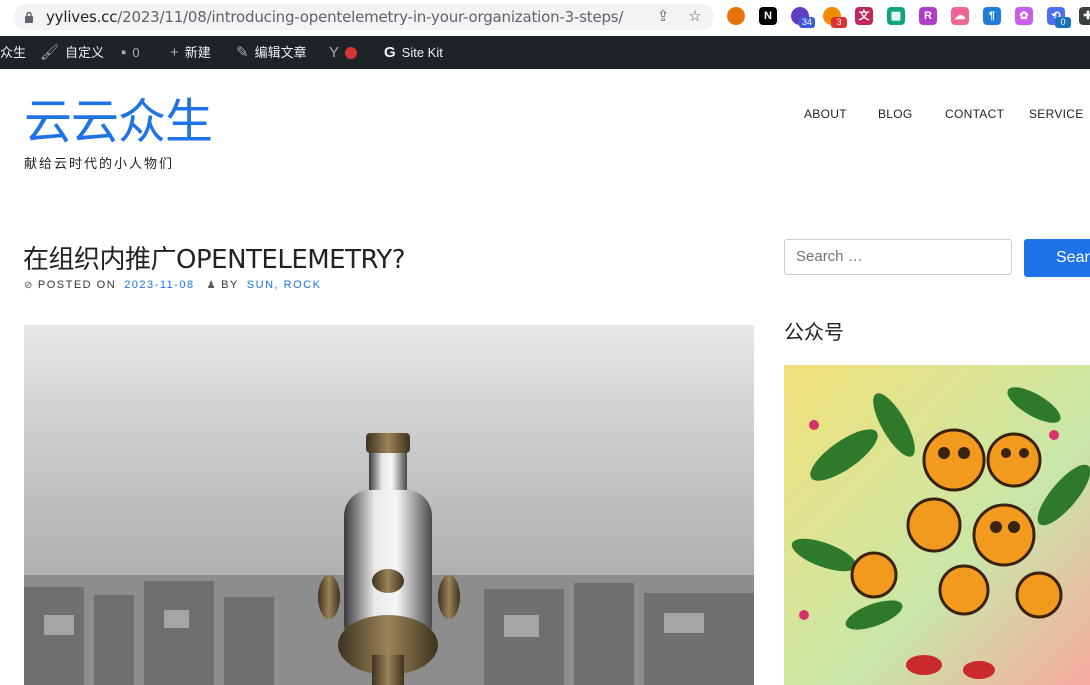 The height and width of the screenshot is (685, 1090). I want to click on admin-sitekit-link: G Site Kit, so click(413, 52).